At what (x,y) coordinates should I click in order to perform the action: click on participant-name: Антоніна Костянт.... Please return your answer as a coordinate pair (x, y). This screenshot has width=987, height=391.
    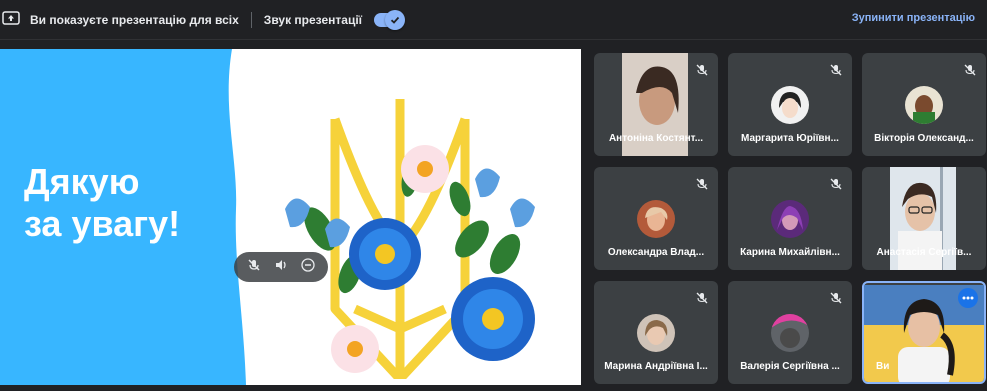
    Looking at the image, I should click on (656, 138).